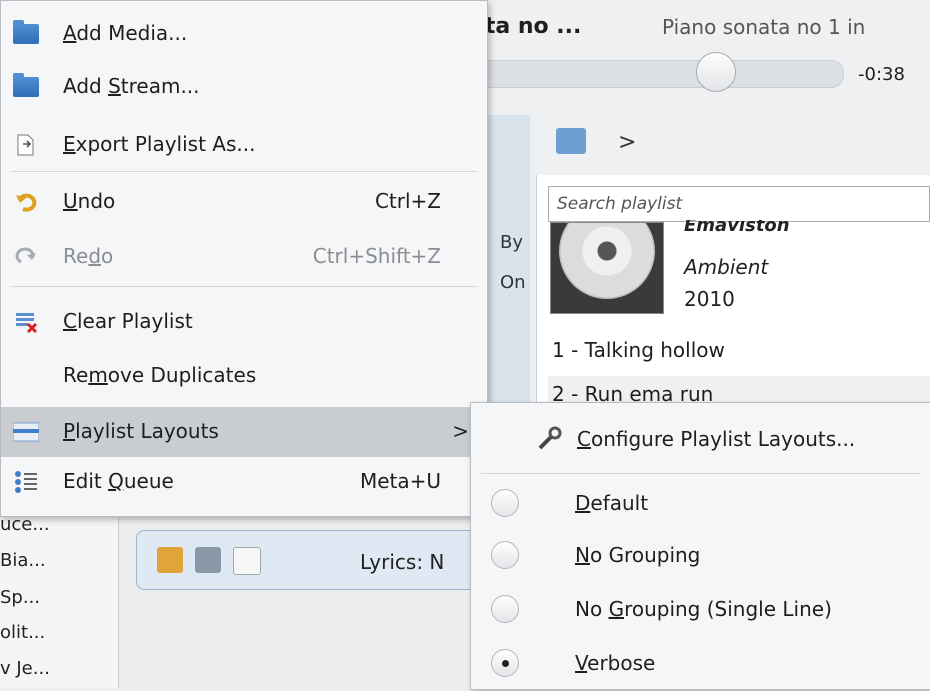 The image size is (930, 691). Describe the element at coordinates (244, 482) in the screenshot. I see `menu-item-edit-queue: Edit Queue Meta+U` at that location.